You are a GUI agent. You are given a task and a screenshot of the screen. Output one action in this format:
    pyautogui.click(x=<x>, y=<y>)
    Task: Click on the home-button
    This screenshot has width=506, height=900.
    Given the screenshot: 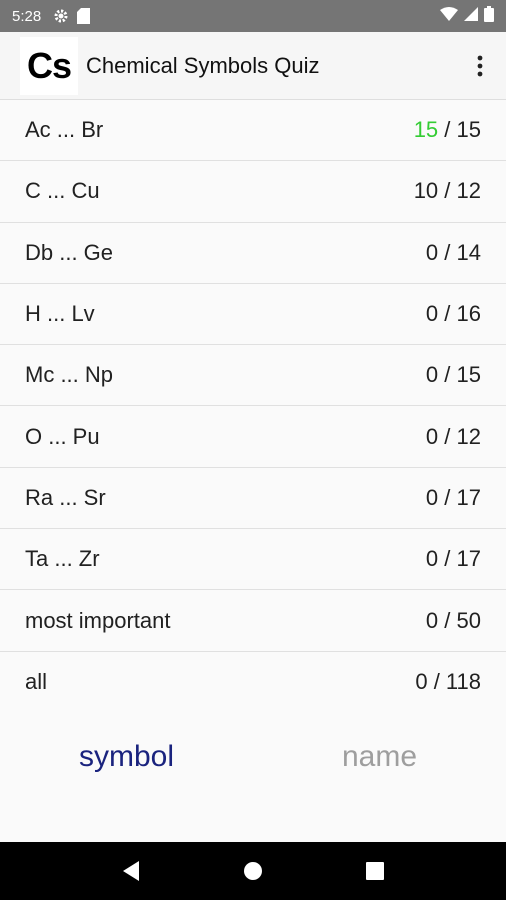 What is the action you would take?
    pyautogui.click(x=253, y=871)
    